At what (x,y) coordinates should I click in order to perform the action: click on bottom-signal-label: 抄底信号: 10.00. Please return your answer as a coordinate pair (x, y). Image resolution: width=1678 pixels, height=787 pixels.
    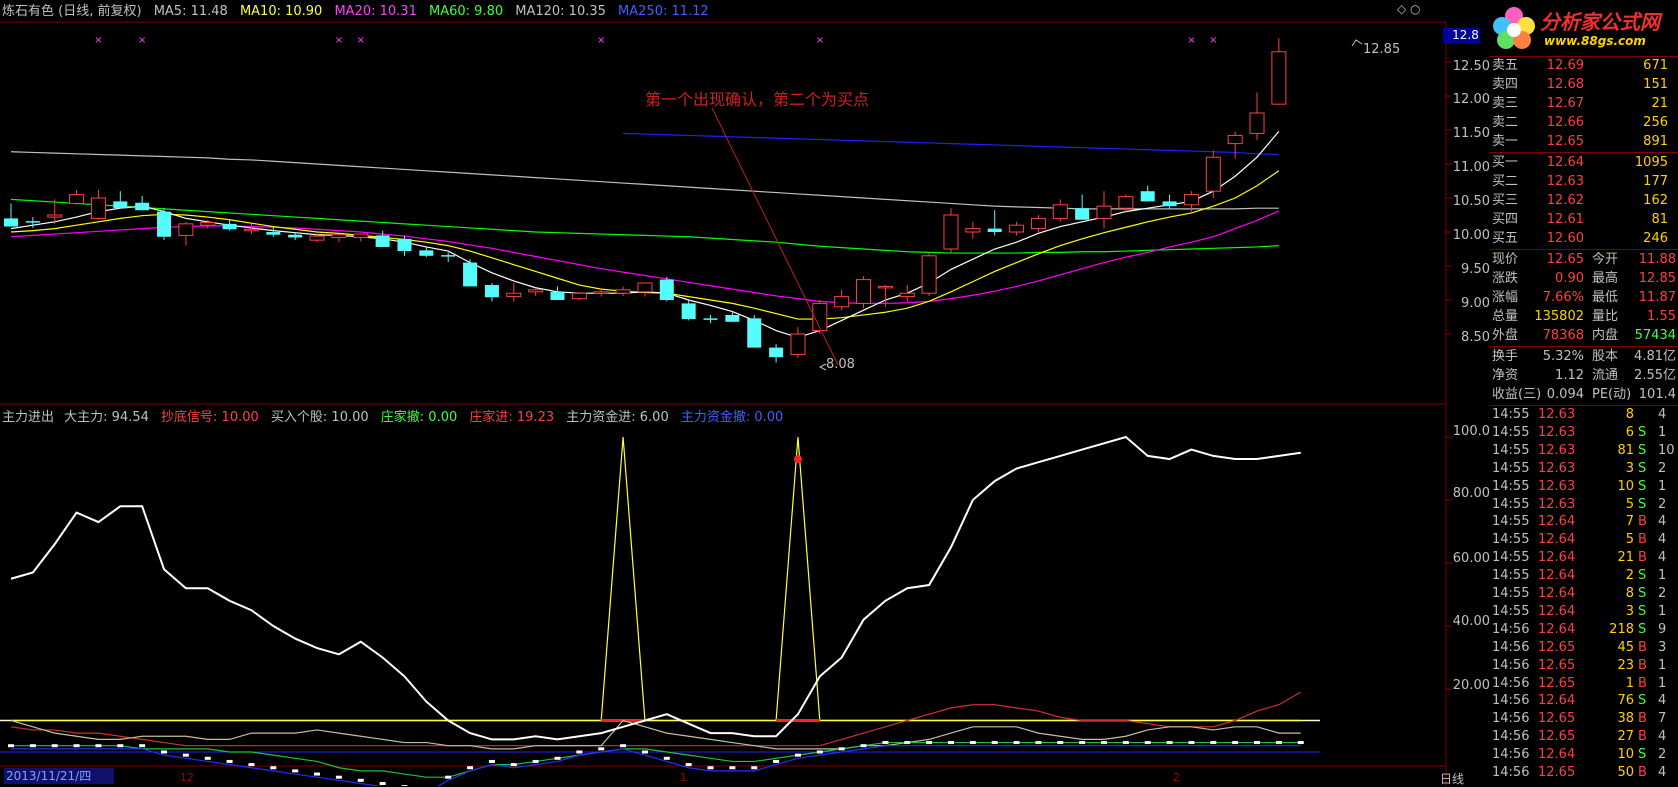
    Looking at the image, I should click on (210, 417).